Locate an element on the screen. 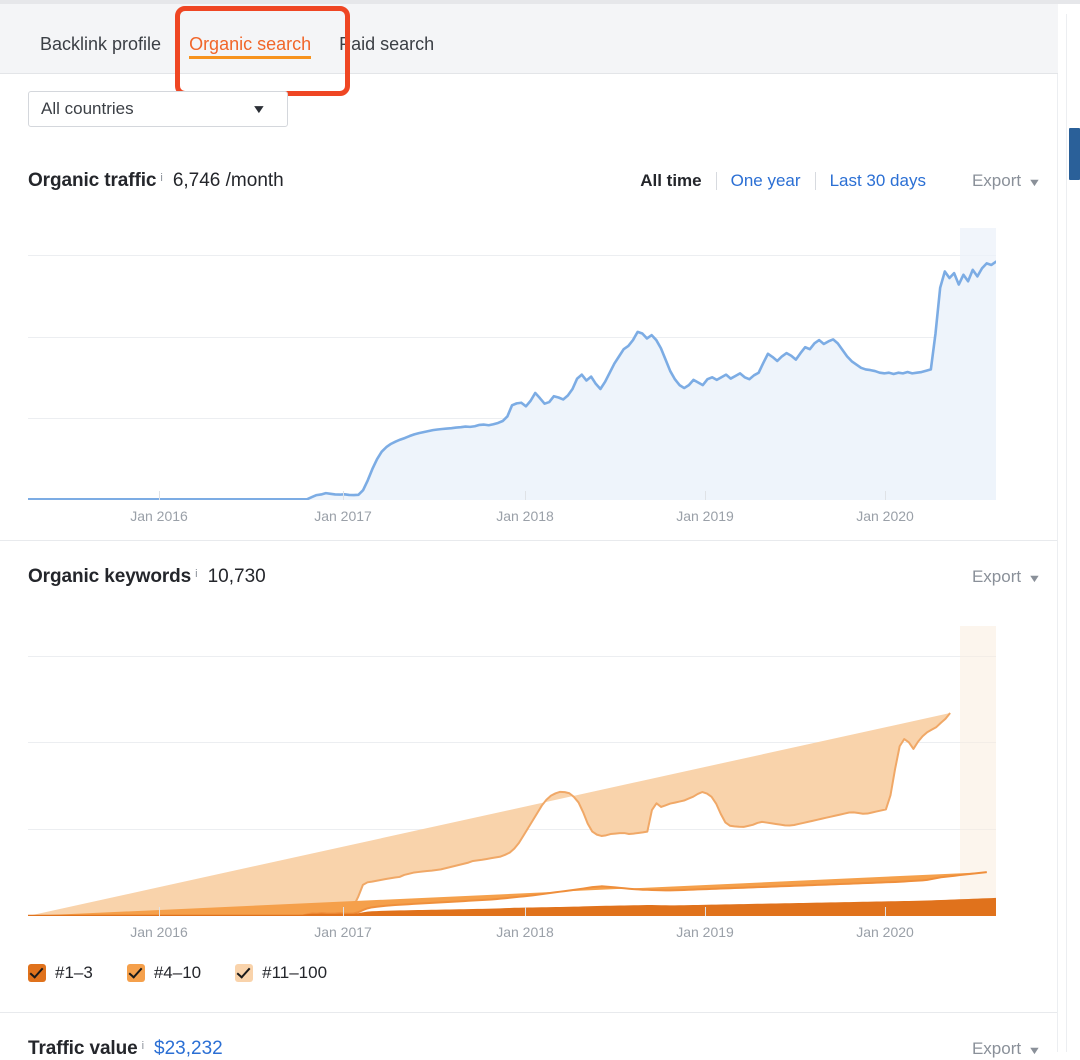 Image resolution: width=1080 pixels, height=1060 pixels. legend-item-1-3: #1–3 is located at coordinates (60, 973).